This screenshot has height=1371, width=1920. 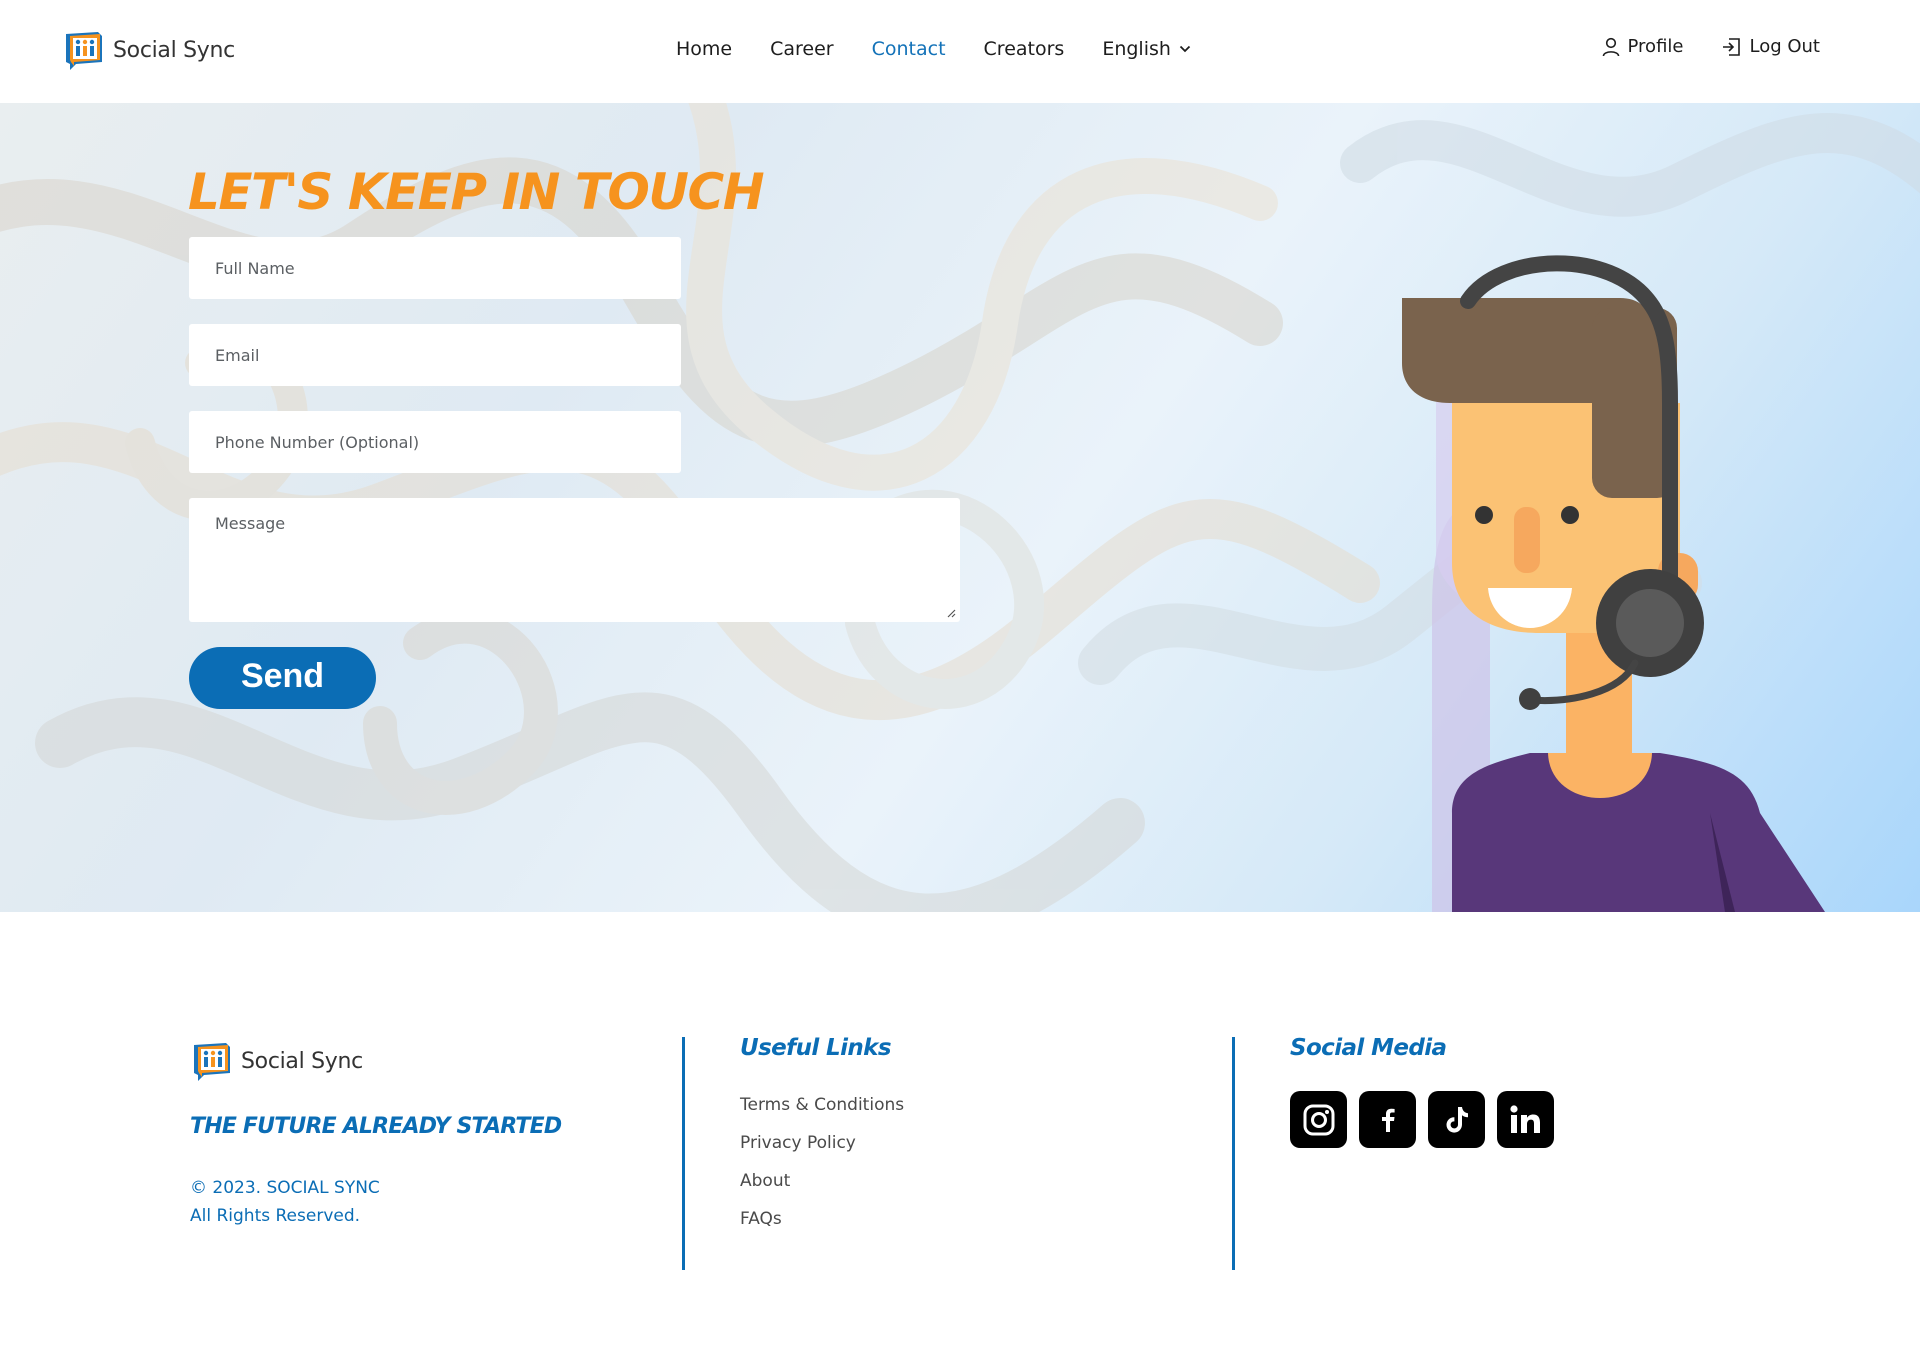 I want to click on language-selector: English, so click(x=1146, y=49).